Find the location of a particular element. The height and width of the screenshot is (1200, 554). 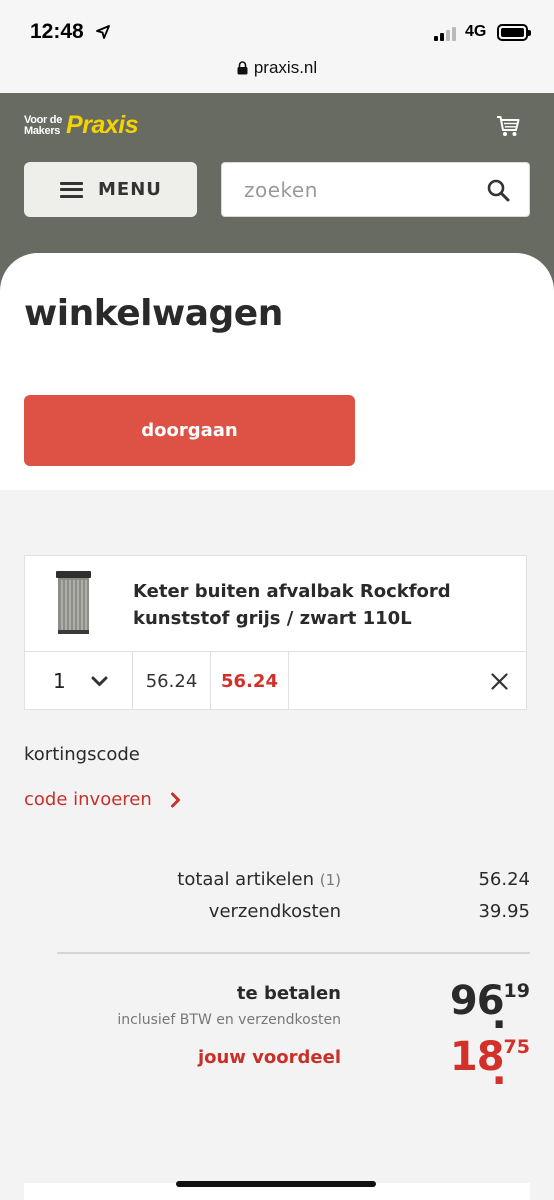

discount-code-label: kortingscode is located at coordinates (82, 754).